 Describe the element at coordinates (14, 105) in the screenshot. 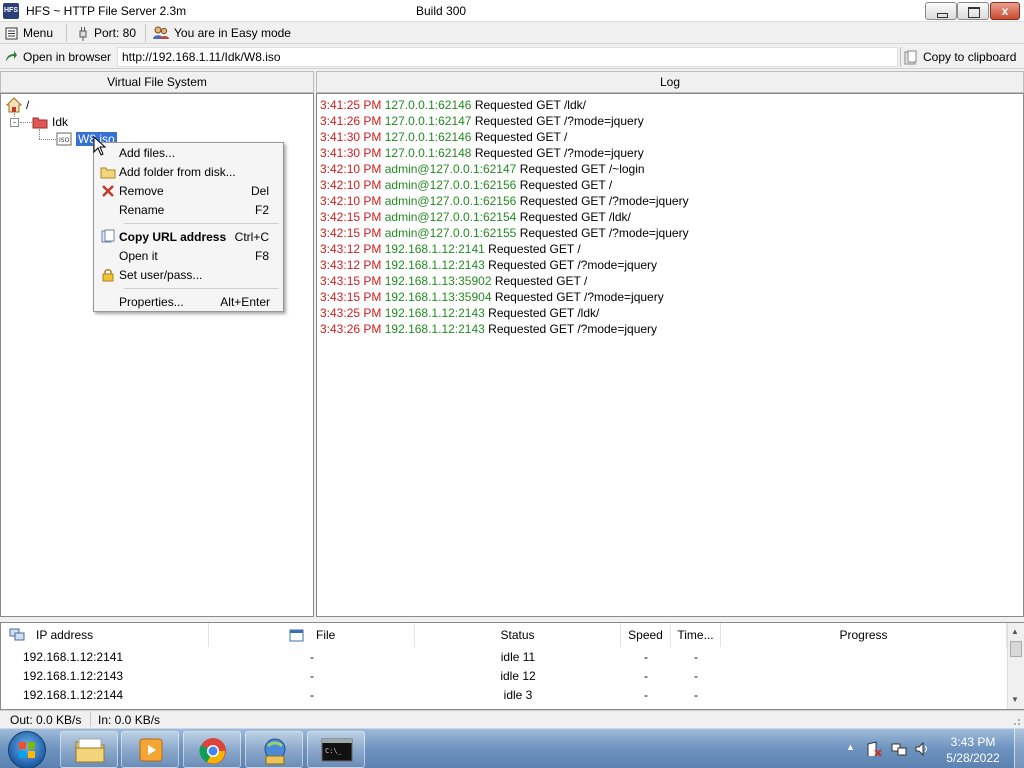

I see `home-icon` at that location.